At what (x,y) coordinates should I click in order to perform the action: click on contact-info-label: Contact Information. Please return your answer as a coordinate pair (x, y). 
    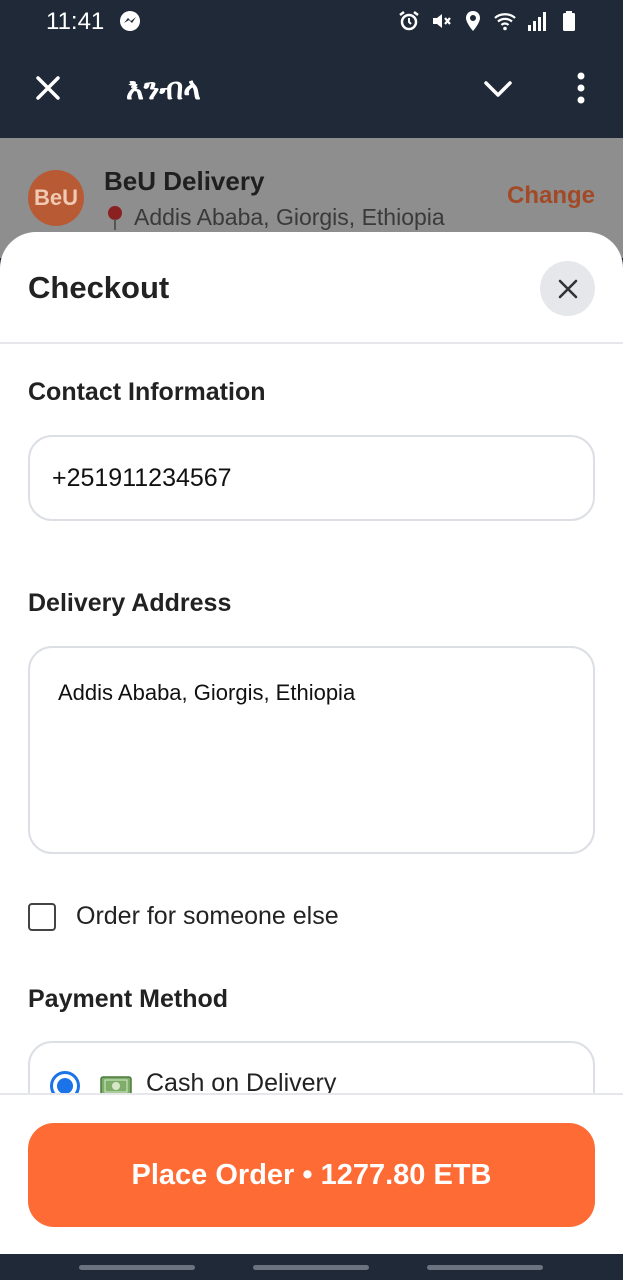
    Looking at the image, I should click on (147, 392).